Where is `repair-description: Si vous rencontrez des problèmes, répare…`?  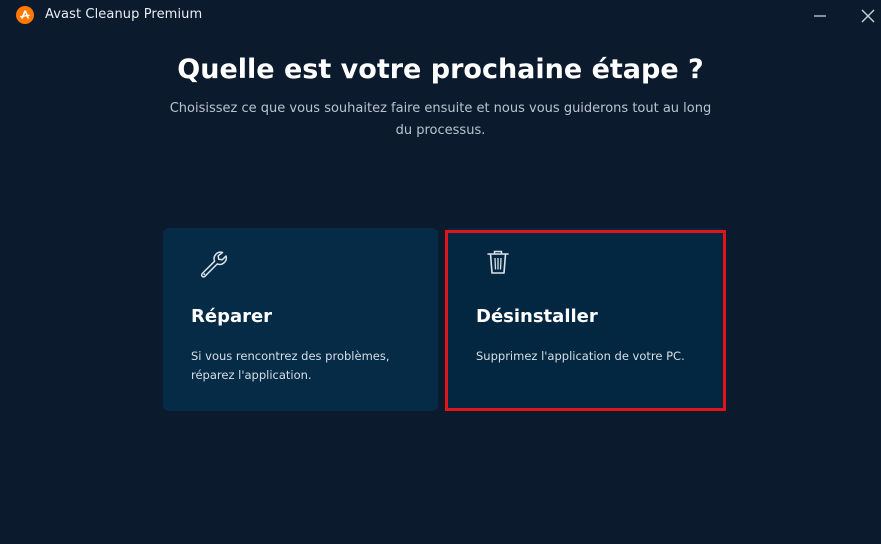
repair-description: Si vous rencontrez des problèmes, répare… is located at coordinates (290, 365).